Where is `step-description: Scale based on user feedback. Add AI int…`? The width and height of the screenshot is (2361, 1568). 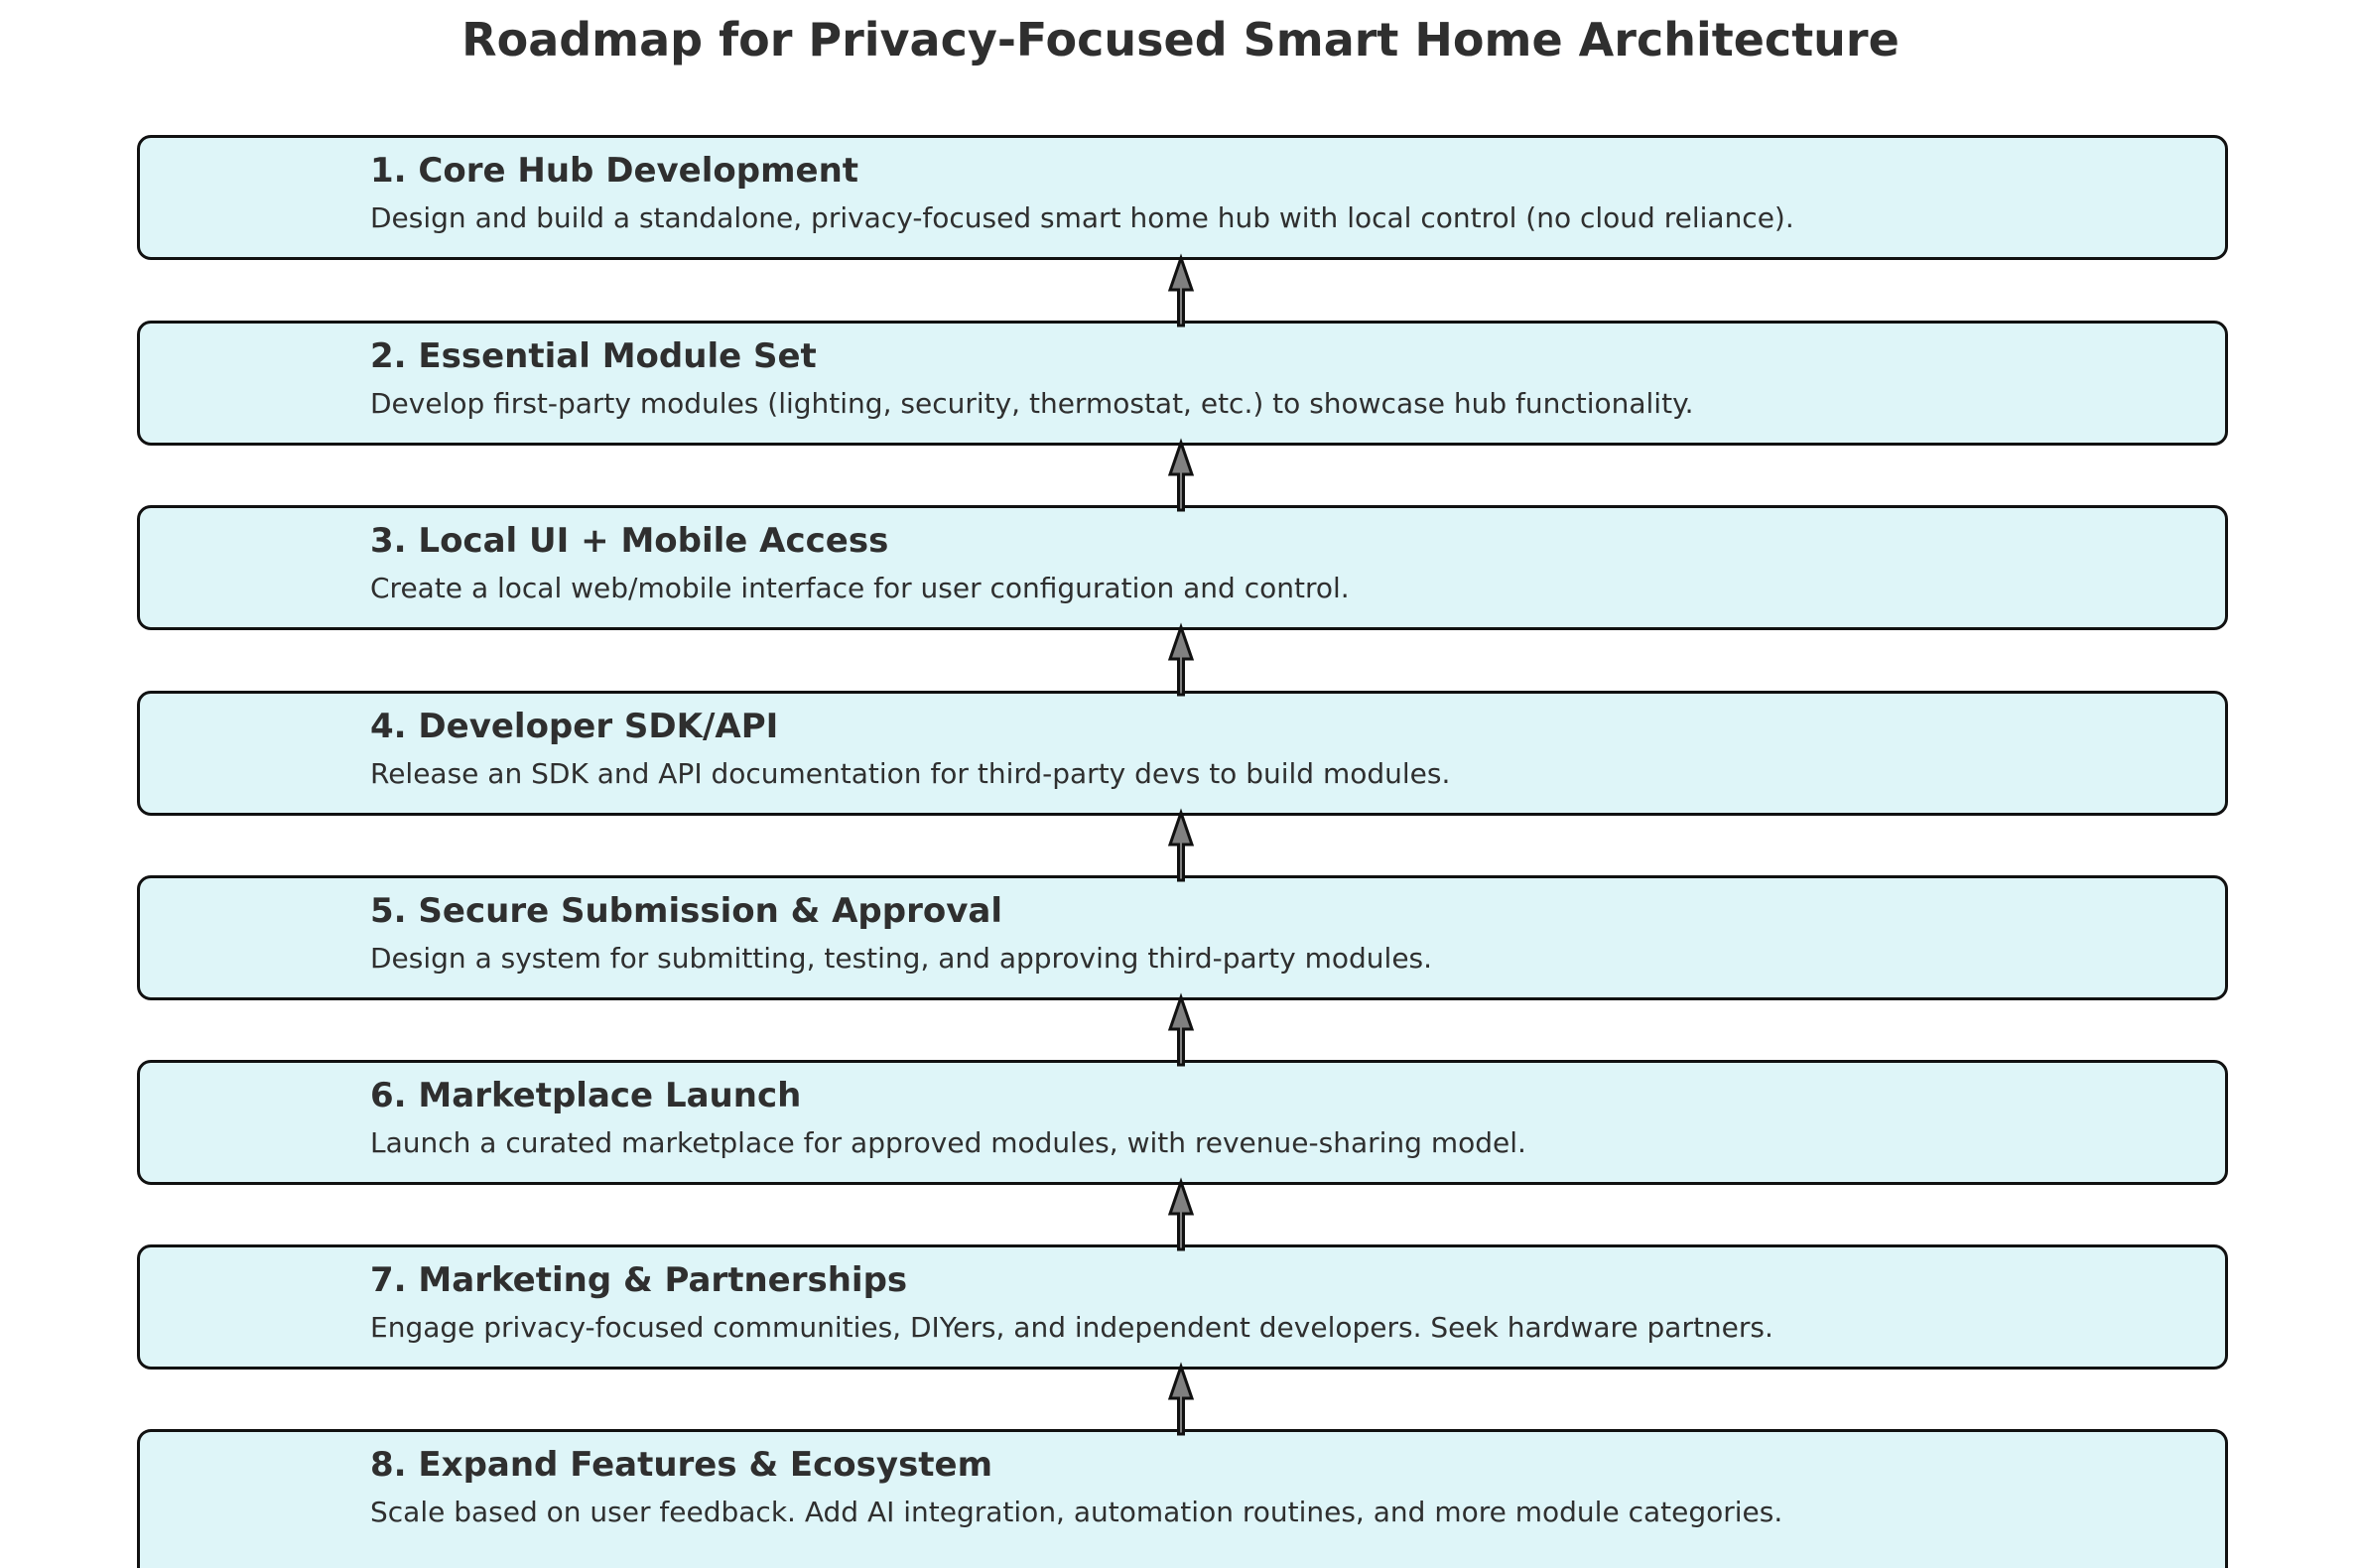
step-description: Scale based on user feedback. Add AI int… is located at coordinates (1076, 1512).